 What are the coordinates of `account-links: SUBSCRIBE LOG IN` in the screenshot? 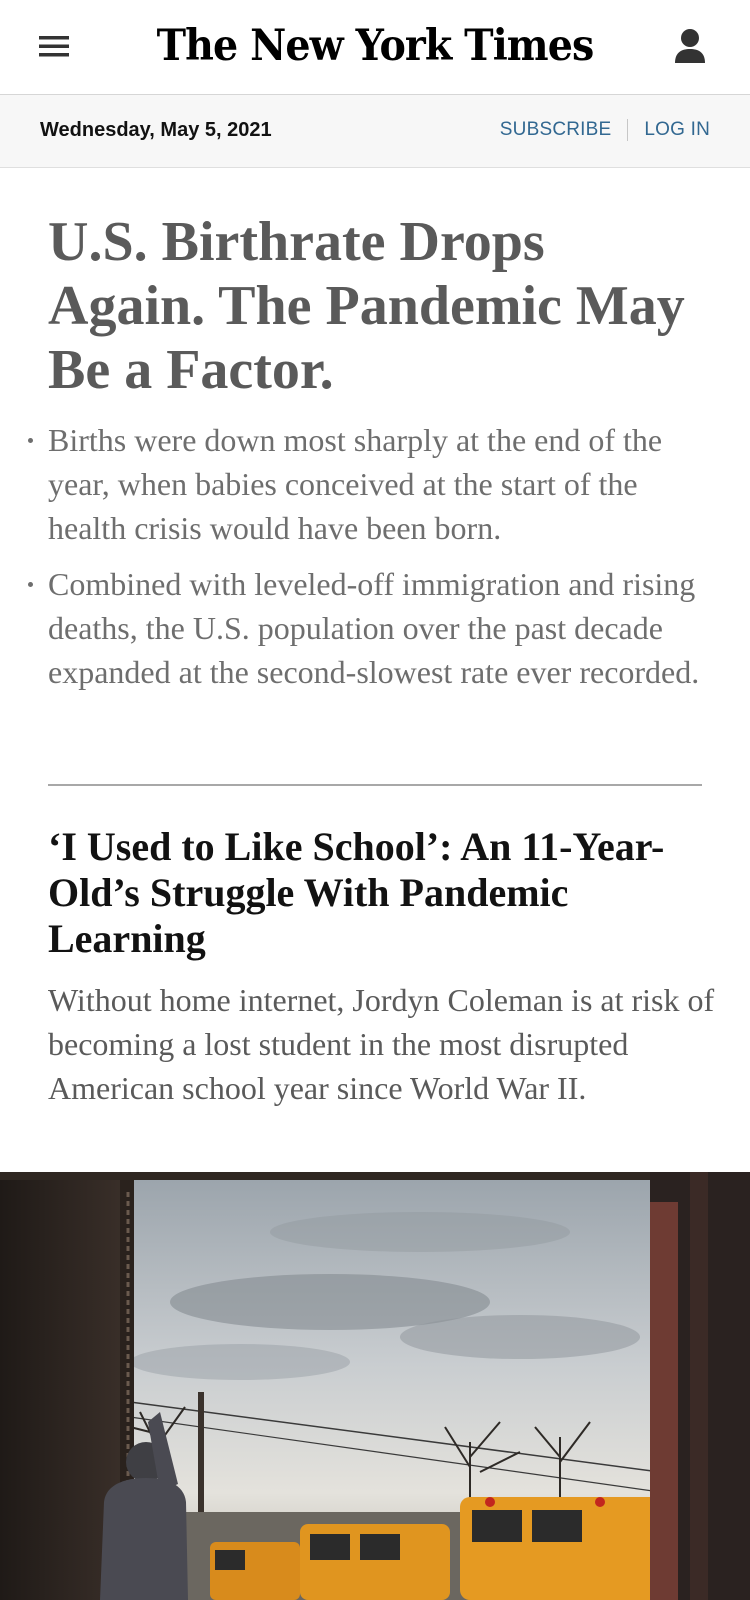 It's located at (605, 130).